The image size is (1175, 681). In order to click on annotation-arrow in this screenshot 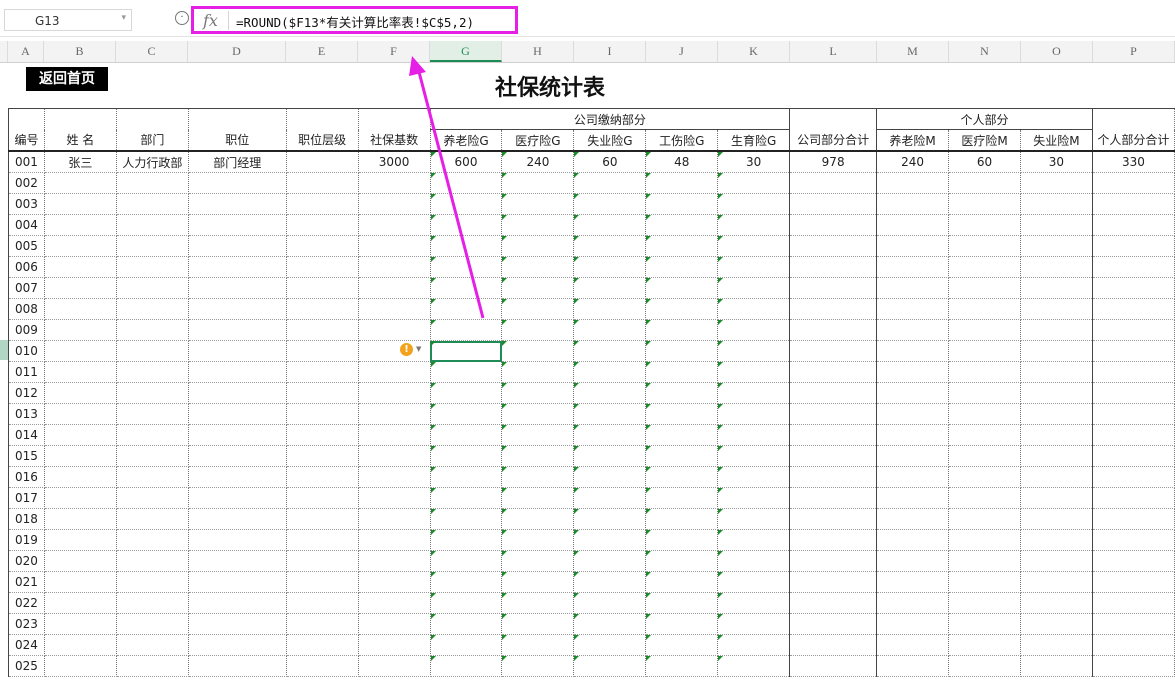, I will do `click(447, 187)`.